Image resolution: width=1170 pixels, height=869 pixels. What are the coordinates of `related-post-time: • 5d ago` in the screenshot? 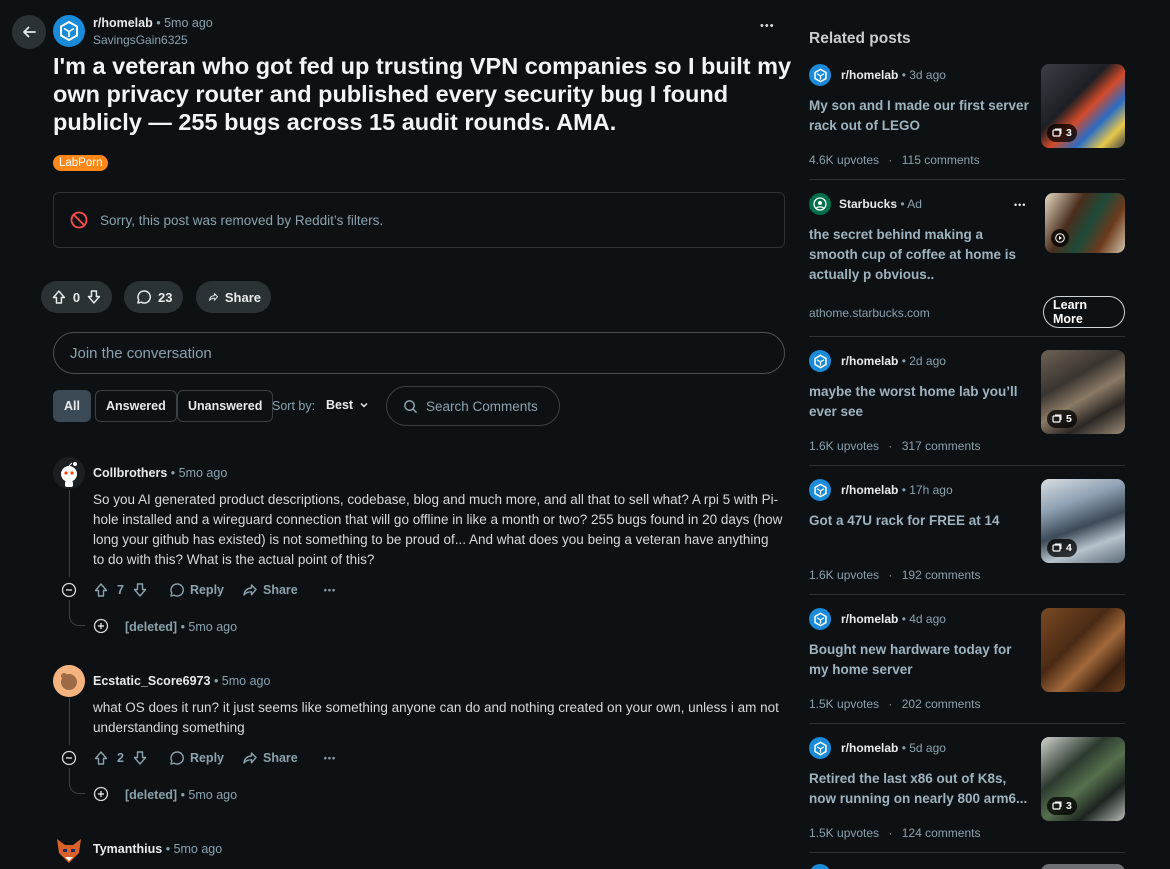 It's located at (923, 748).